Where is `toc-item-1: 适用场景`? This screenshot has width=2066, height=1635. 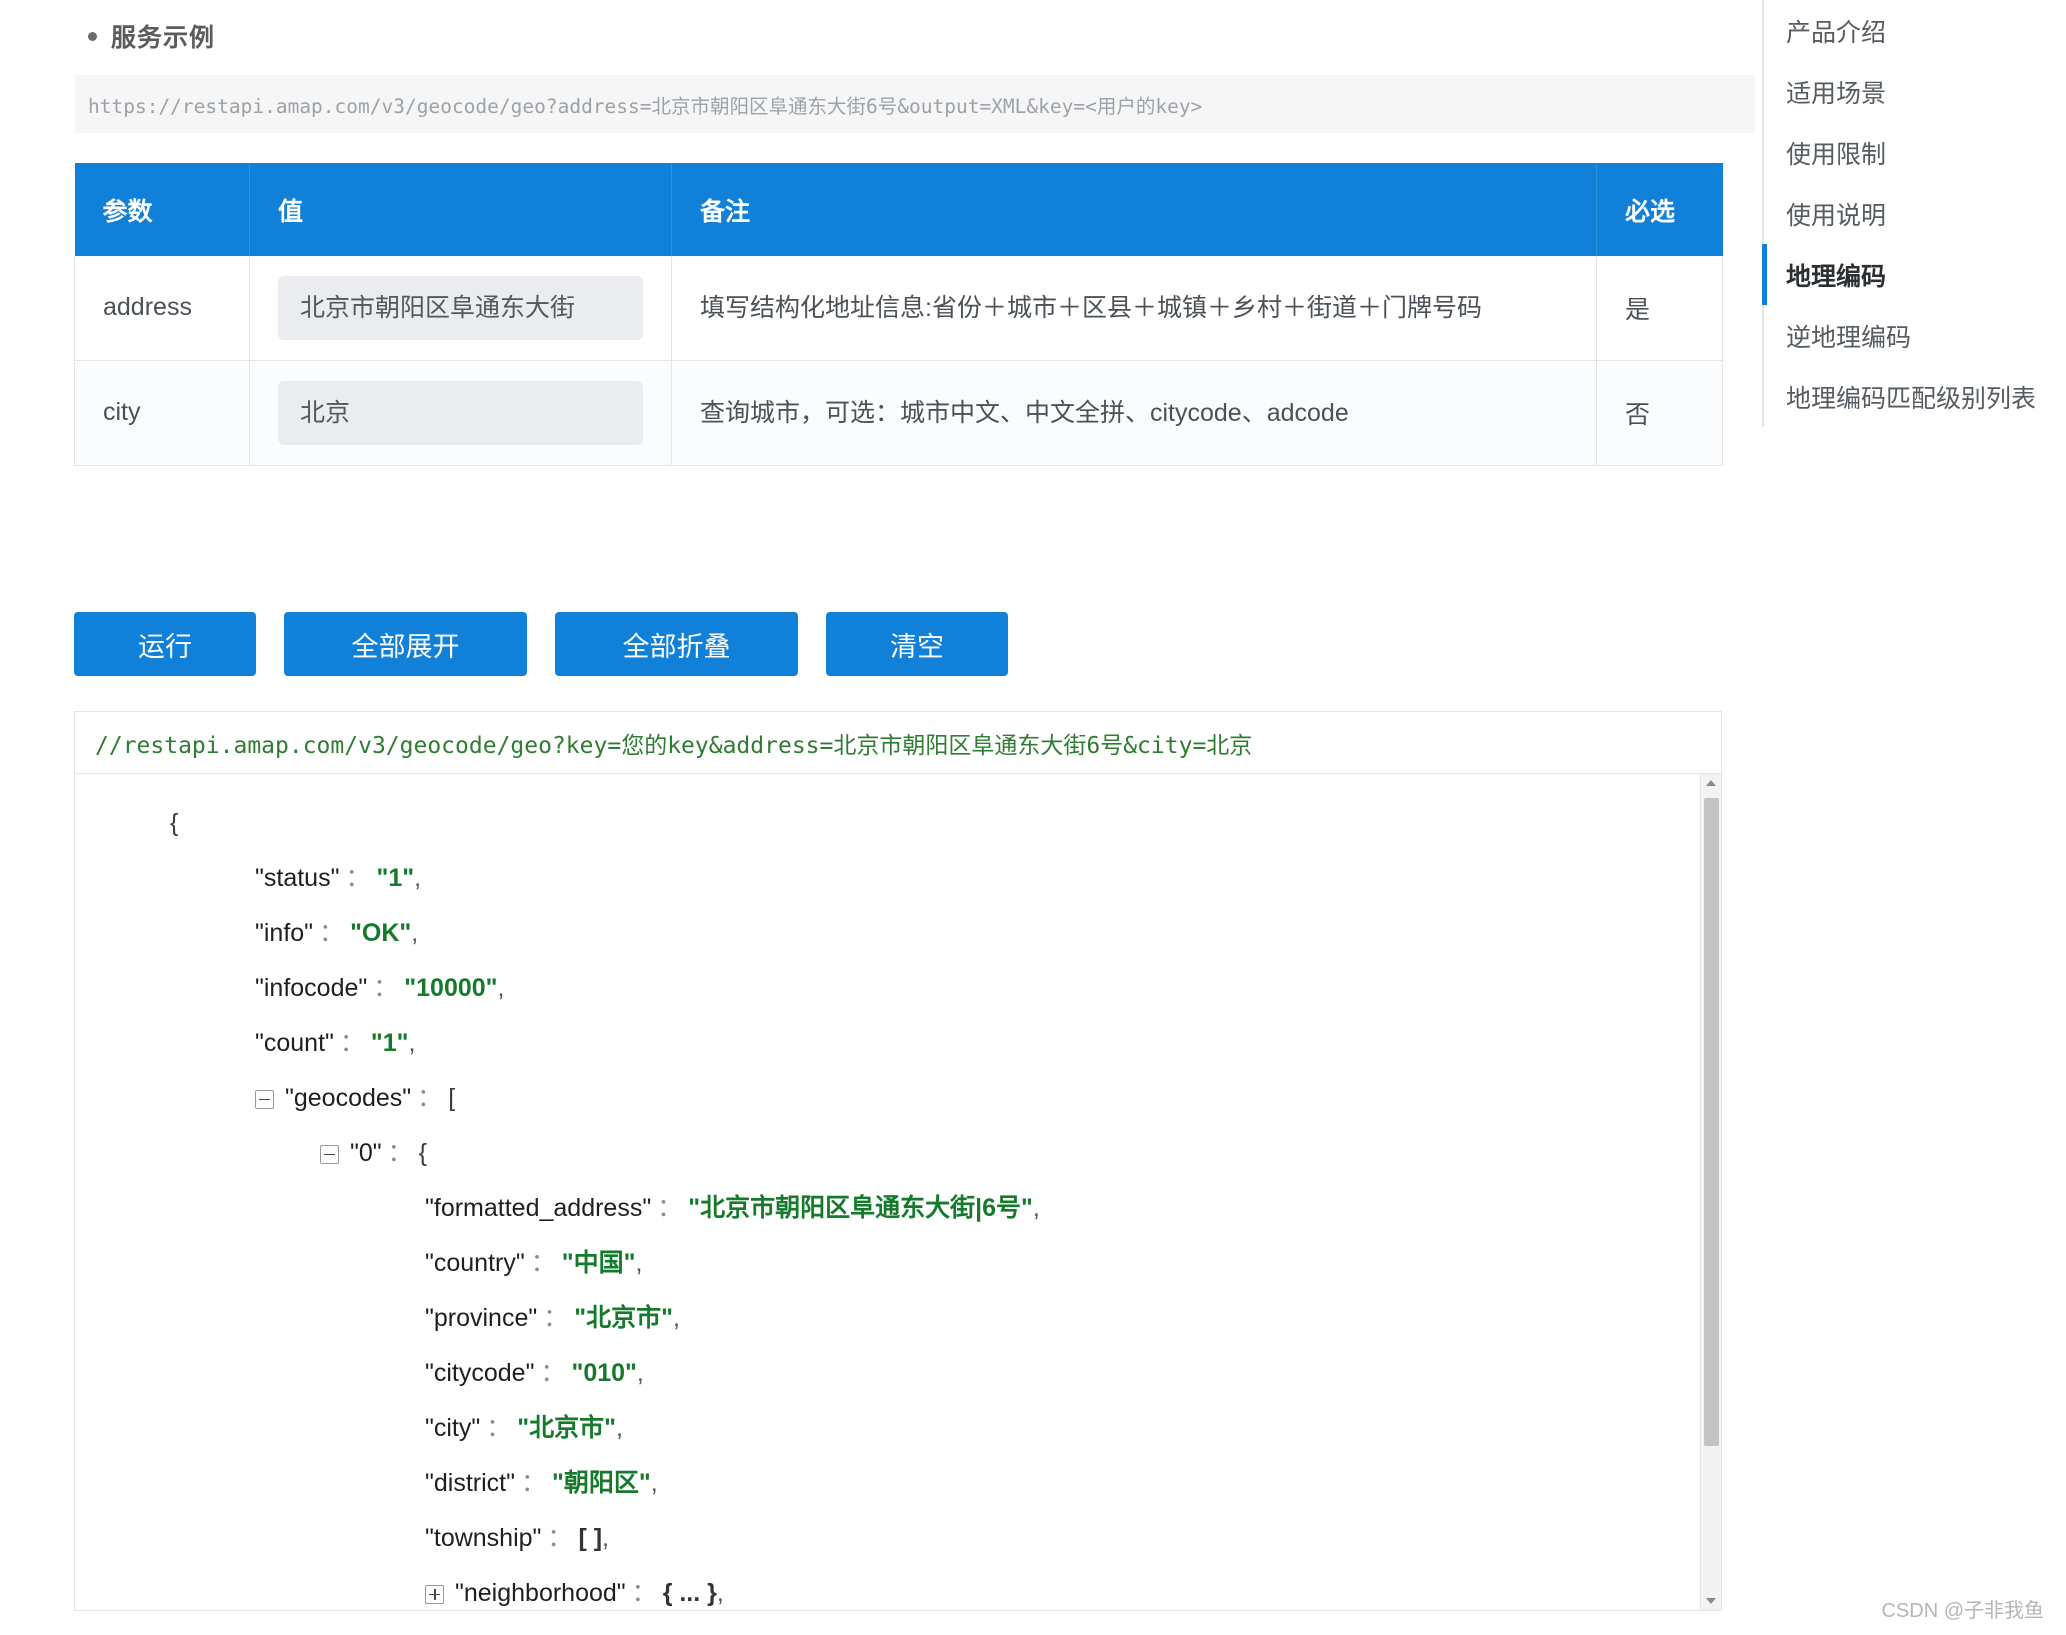
toc-item-1: 适用场景 is located at coordinates (1914, 91).